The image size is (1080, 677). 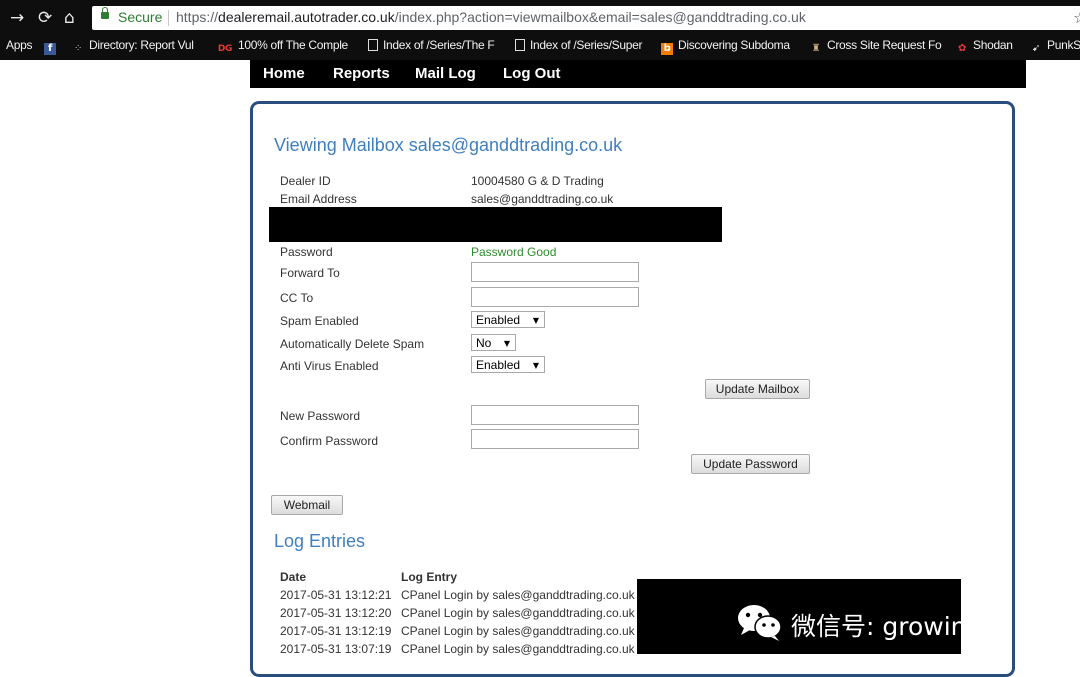 What do you see at coordinates (484, 343) in the screenshot?
I see `auto-delete-spam-value: No` at bounding box center [484, 343].